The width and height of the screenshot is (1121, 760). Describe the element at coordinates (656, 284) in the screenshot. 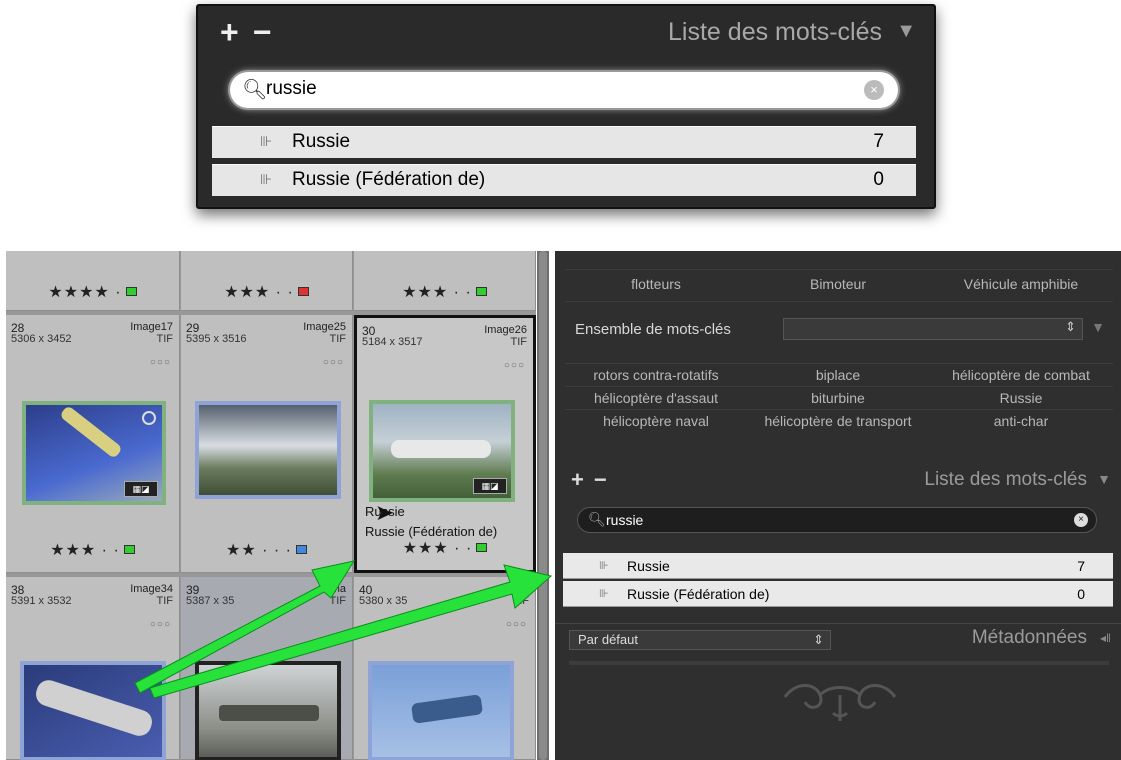

I see `keyword-suggestion: flotteurs` at that location.